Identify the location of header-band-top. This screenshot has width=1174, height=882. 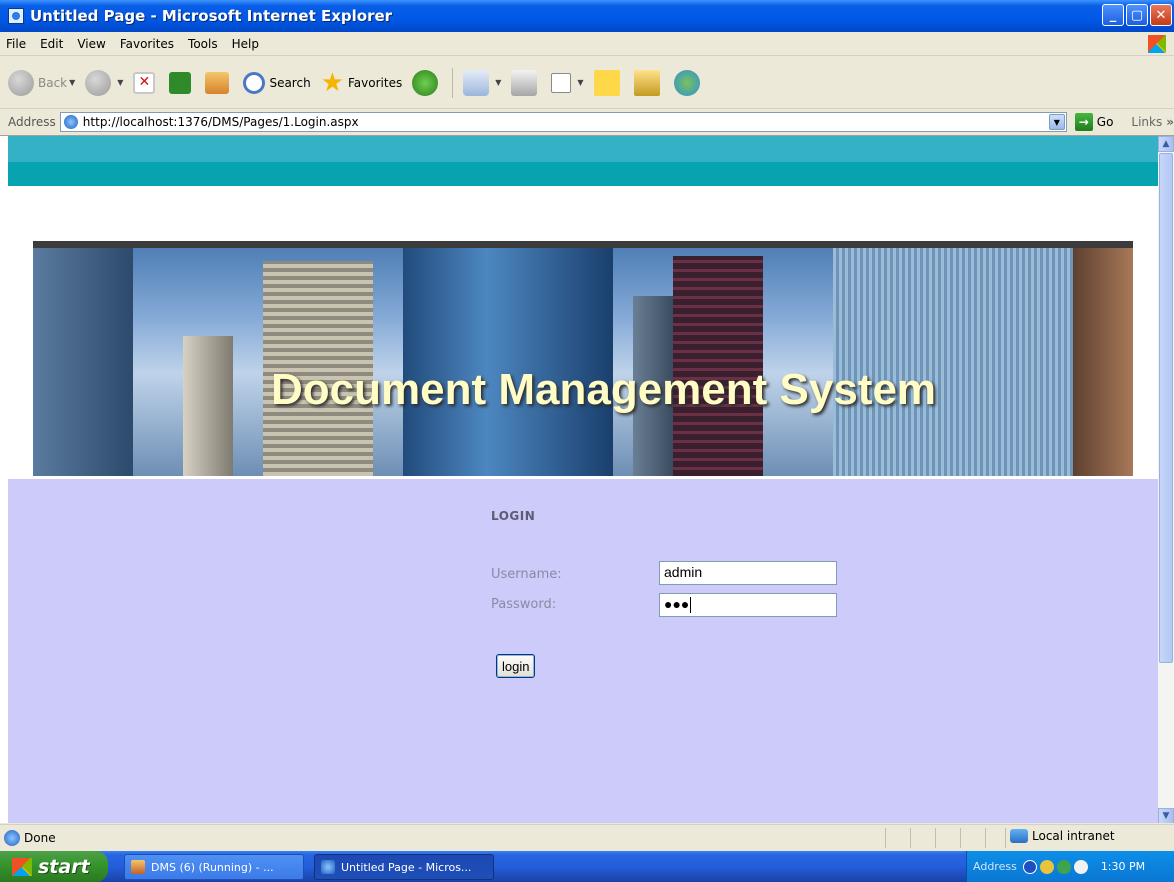
(583, 149).